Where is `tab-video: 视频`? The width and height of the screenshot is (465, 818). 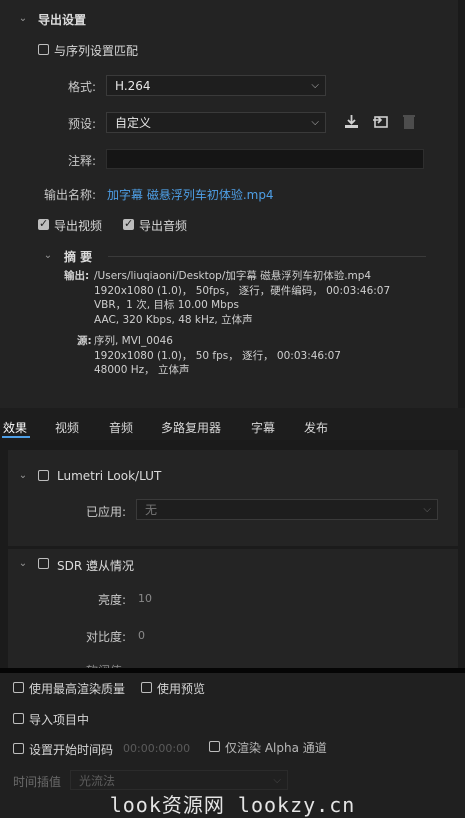
tab-video: 视频 is located at coordinates (67, 427).